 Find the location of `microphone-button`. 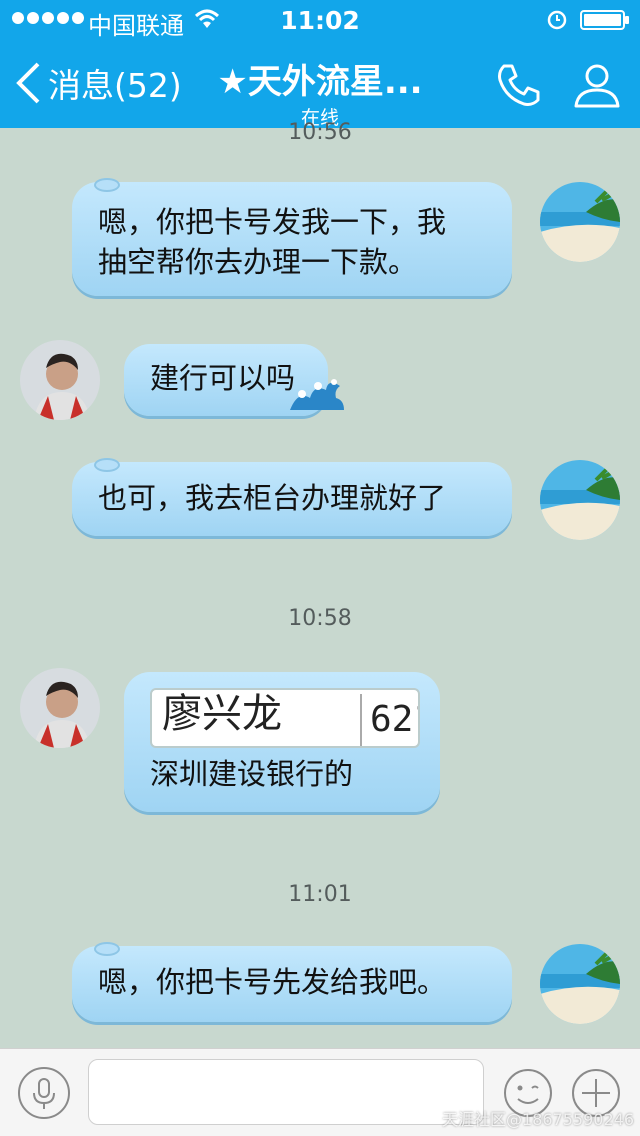

microphone-button is located at coordinates (44, 1093).